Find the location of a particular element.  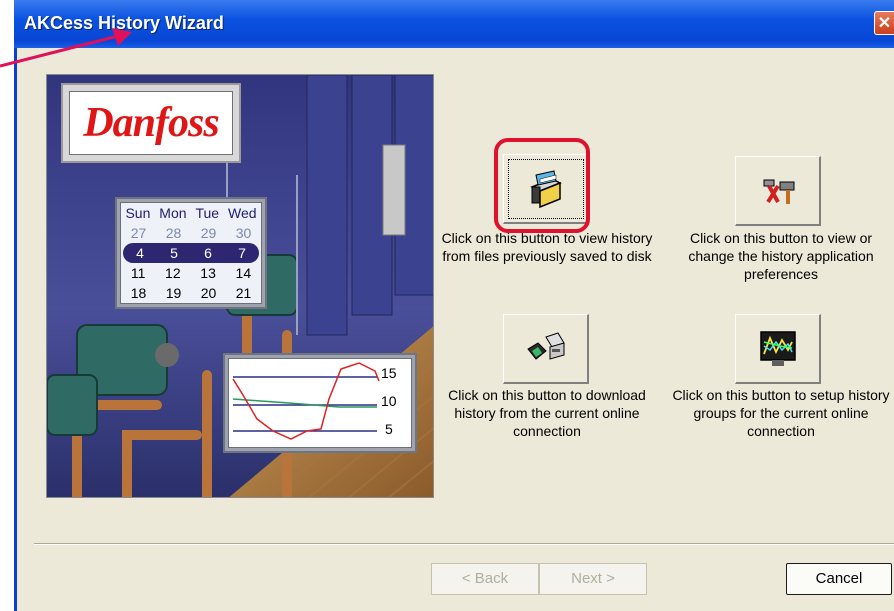

annotation-arrow is located at coordinates (66, 48).